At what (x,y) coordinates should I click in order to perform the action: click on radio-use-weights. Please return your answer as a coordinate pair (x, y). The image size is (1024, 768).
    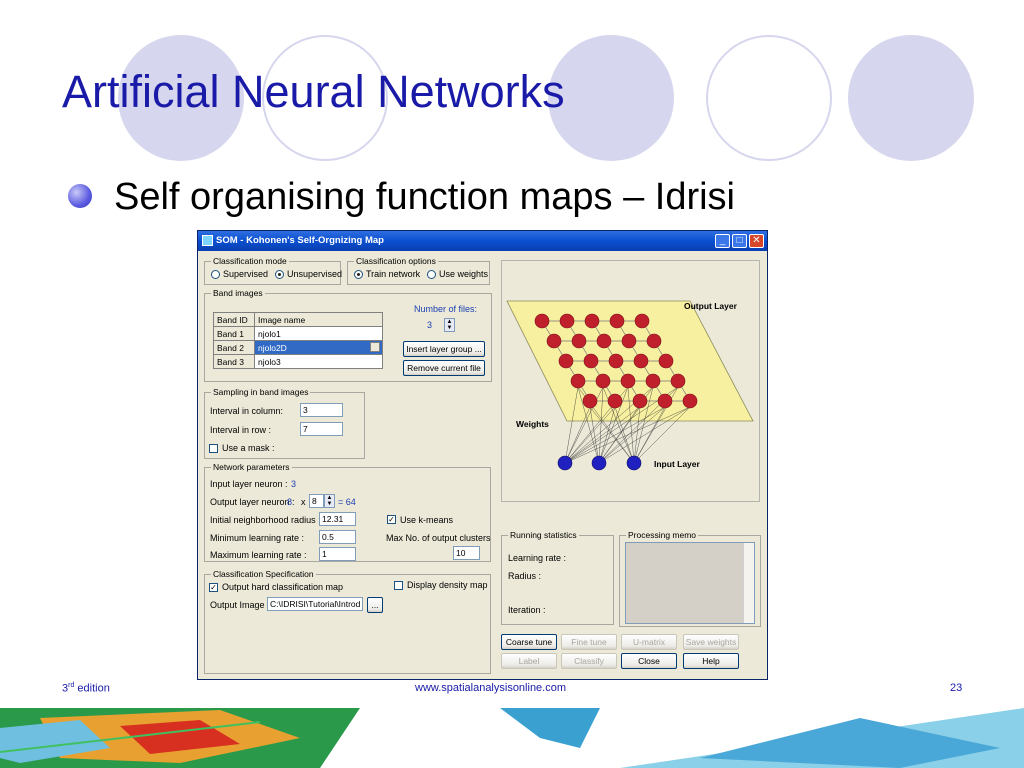
    Looking at the image, I should click on (431, 274).